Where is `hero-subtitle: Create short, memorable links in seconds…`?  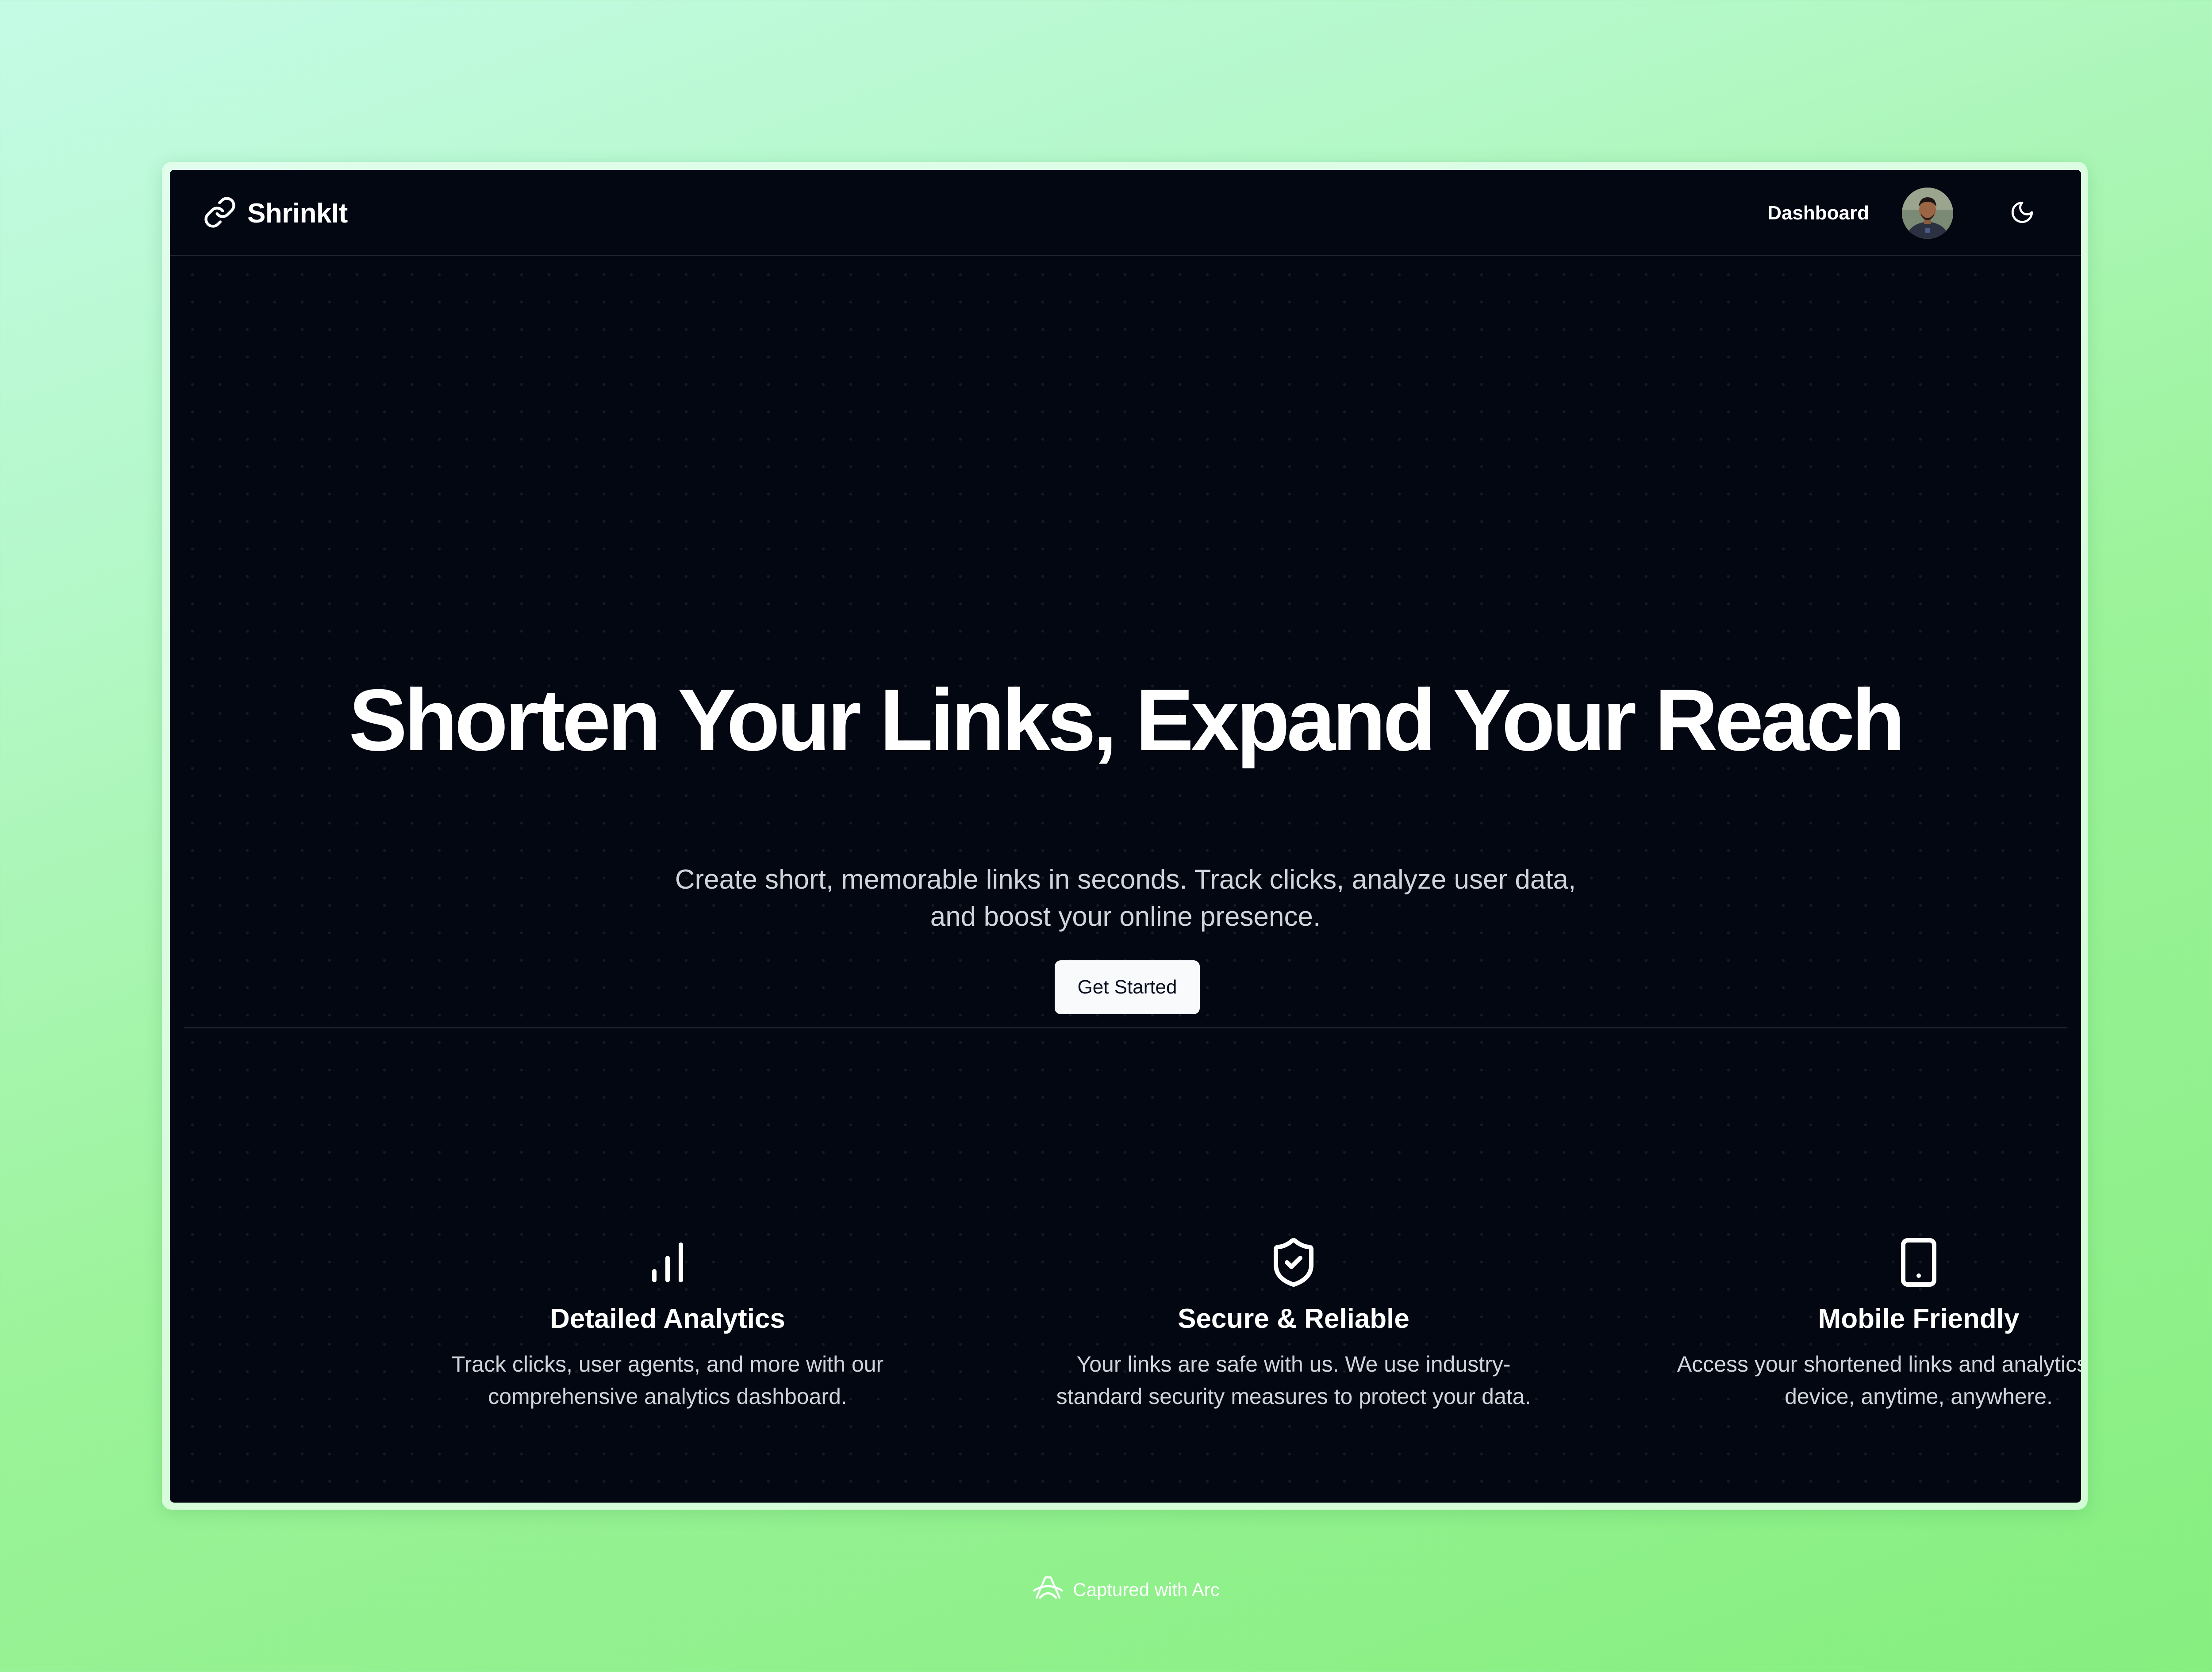
hero-subtitle: Create short, memorable links in seconds… is located at coordinates (1126, 898).